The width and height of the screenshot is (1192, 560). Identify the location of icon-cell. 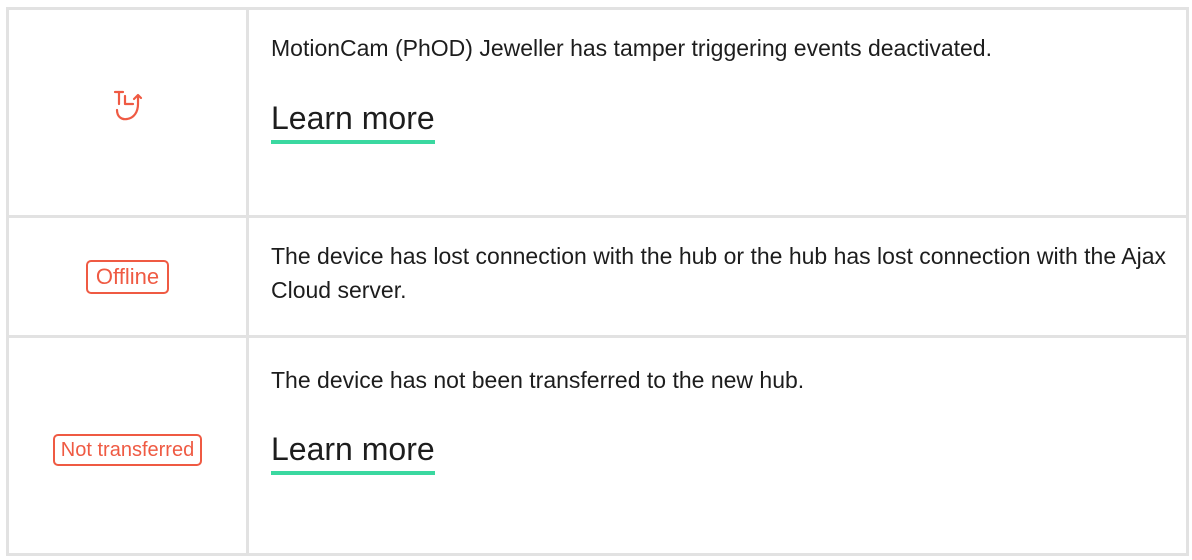
(127, 112).